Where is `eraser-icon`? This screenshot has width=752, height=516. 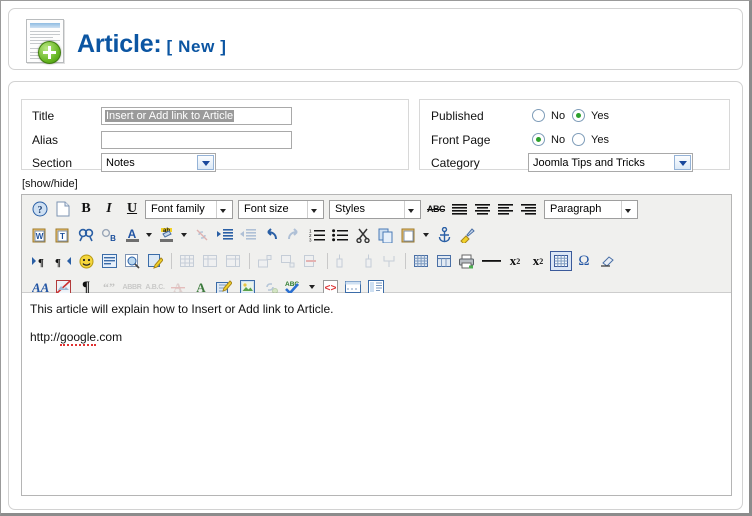 eraser-icon is located at coordinates (607, 261).